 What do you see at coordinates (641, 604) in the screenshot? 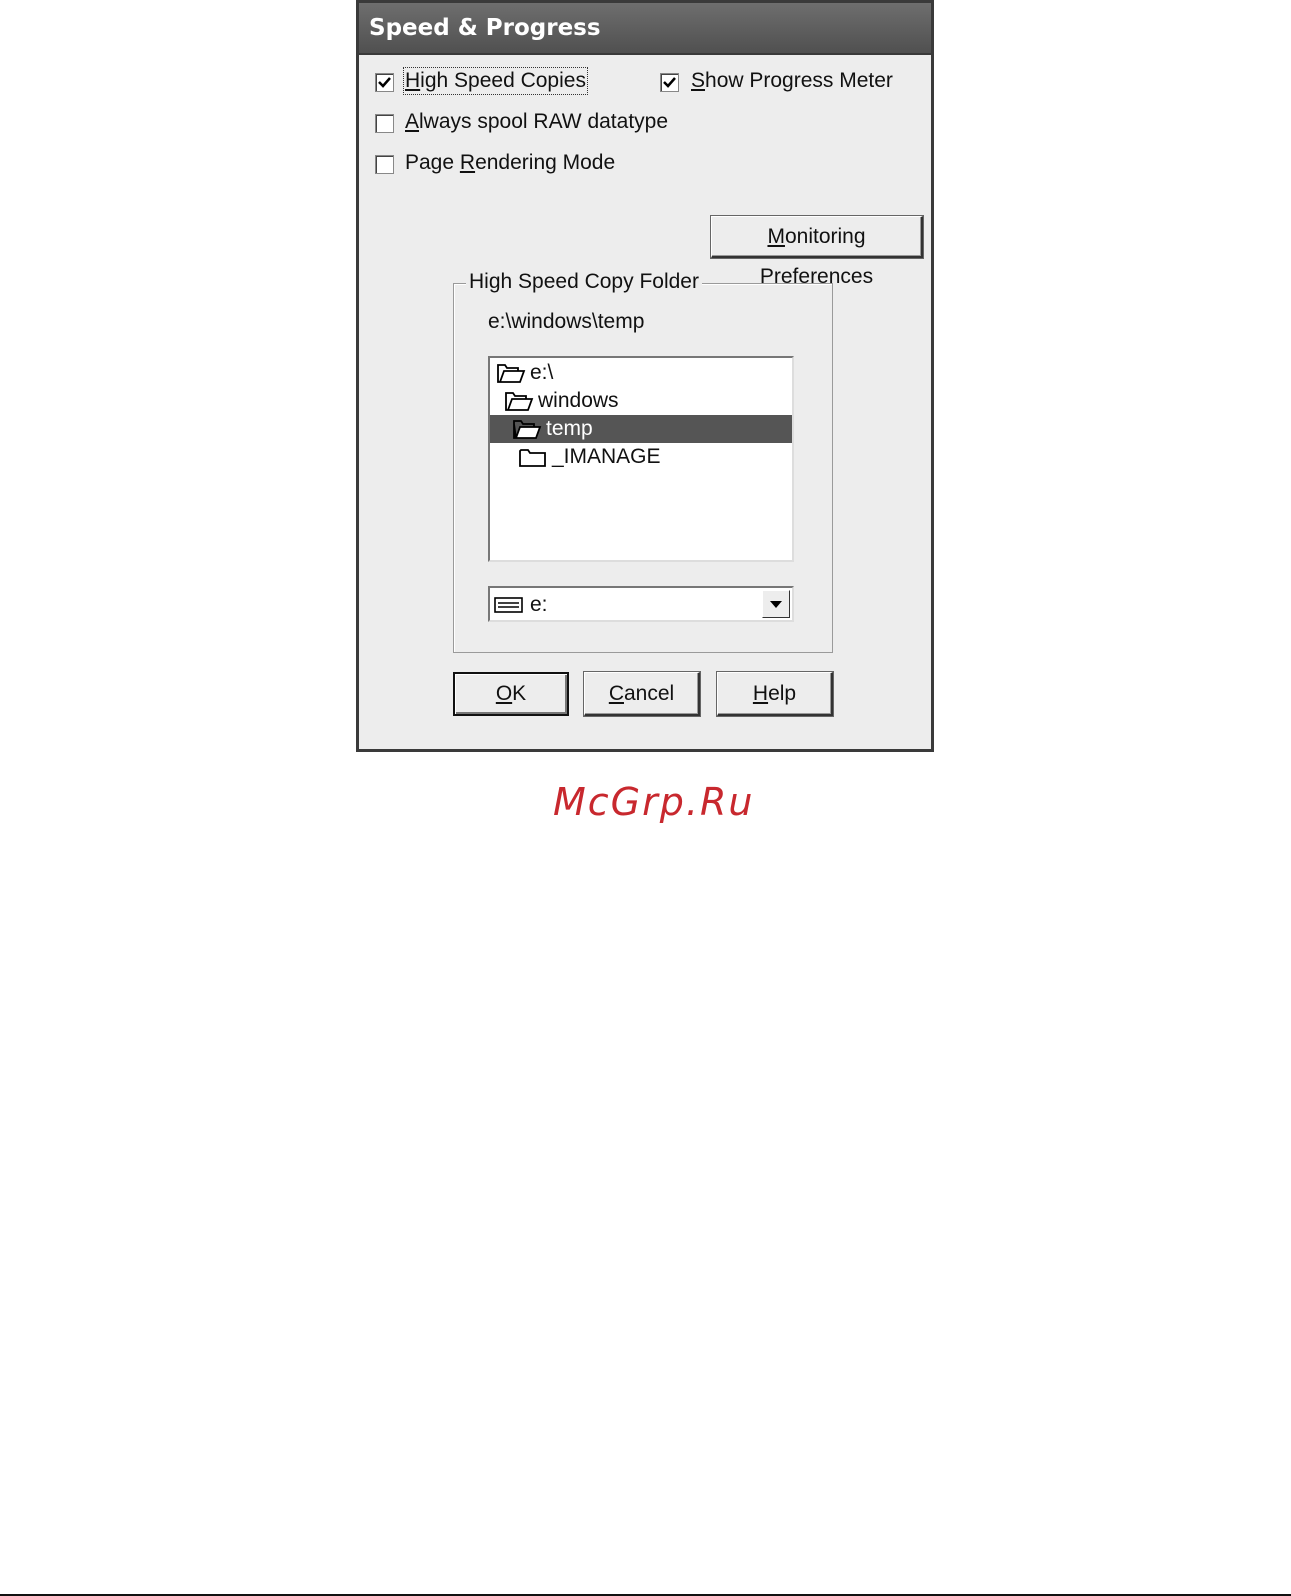
I see `drive-select: e:` at bounding box center [641, 604].